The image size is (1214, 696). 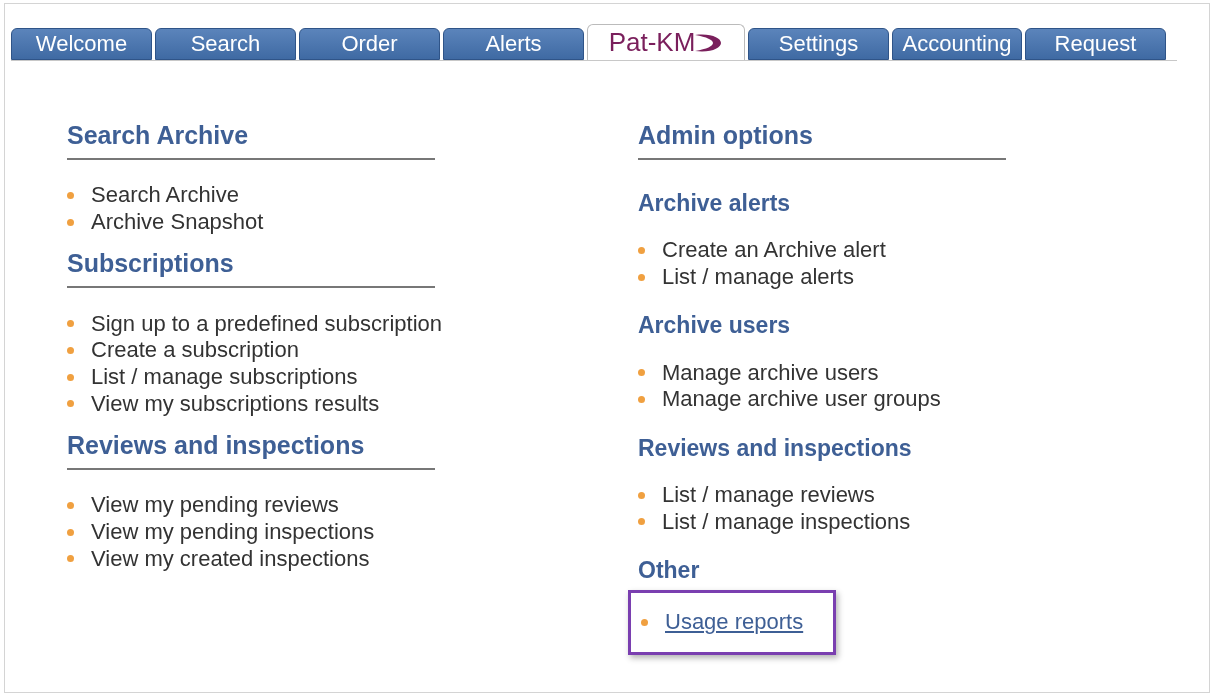 I want to click on menu-link: Sign up to a predefined subscription, so click(x=266, y=323).